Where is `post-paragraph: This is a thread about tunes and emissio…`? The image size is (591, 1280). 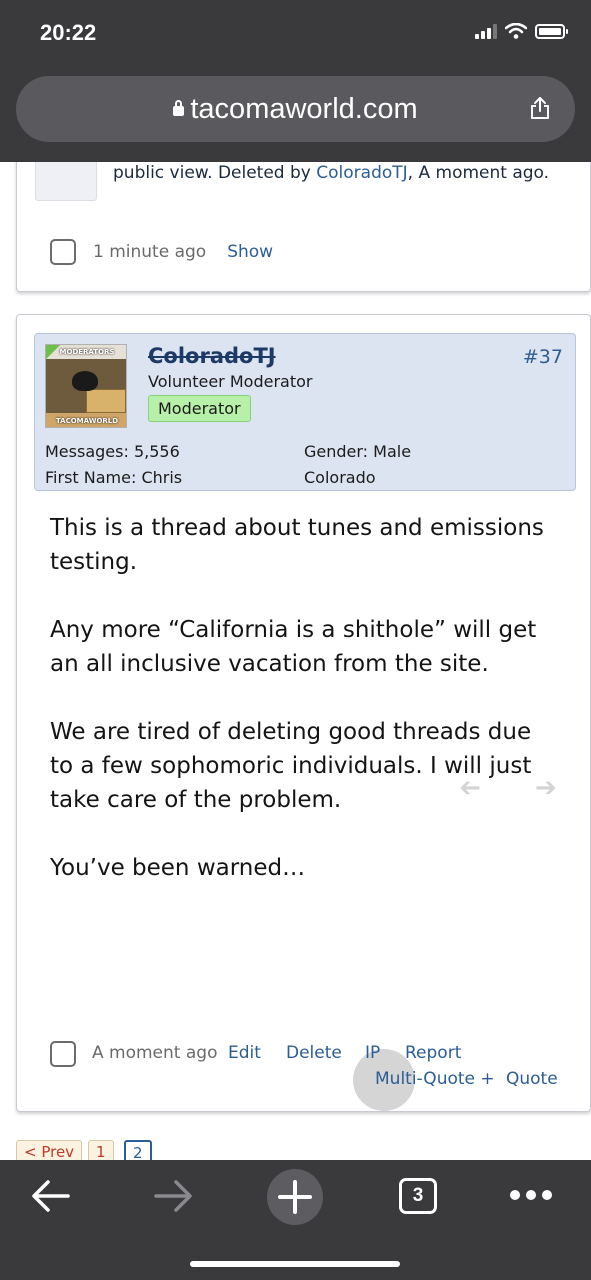 post-paragraph: This is a thread about tunes and emissio… is located at coordinates (297, 545).